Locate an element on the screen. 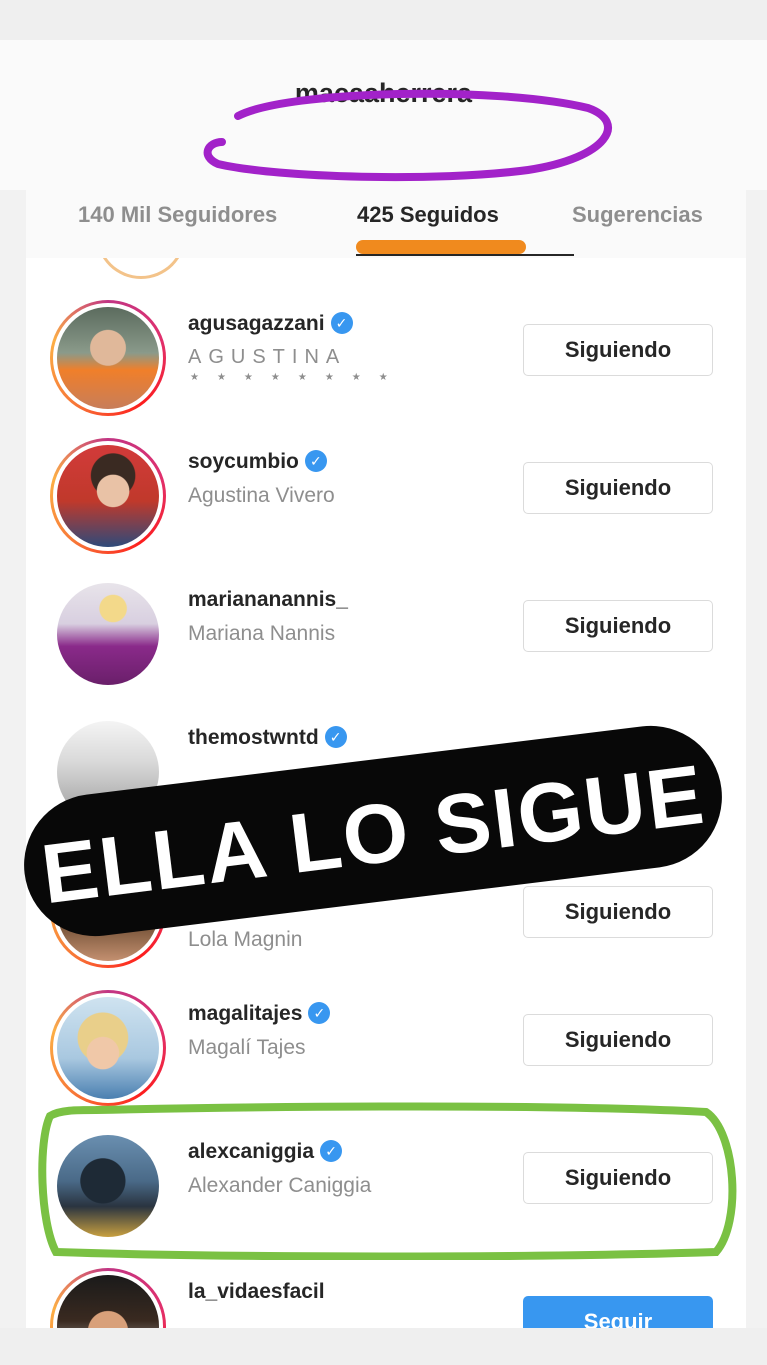 This screenshot has height=1365, width=767. partial-avatar-ring is located at coordinates (141, 268).